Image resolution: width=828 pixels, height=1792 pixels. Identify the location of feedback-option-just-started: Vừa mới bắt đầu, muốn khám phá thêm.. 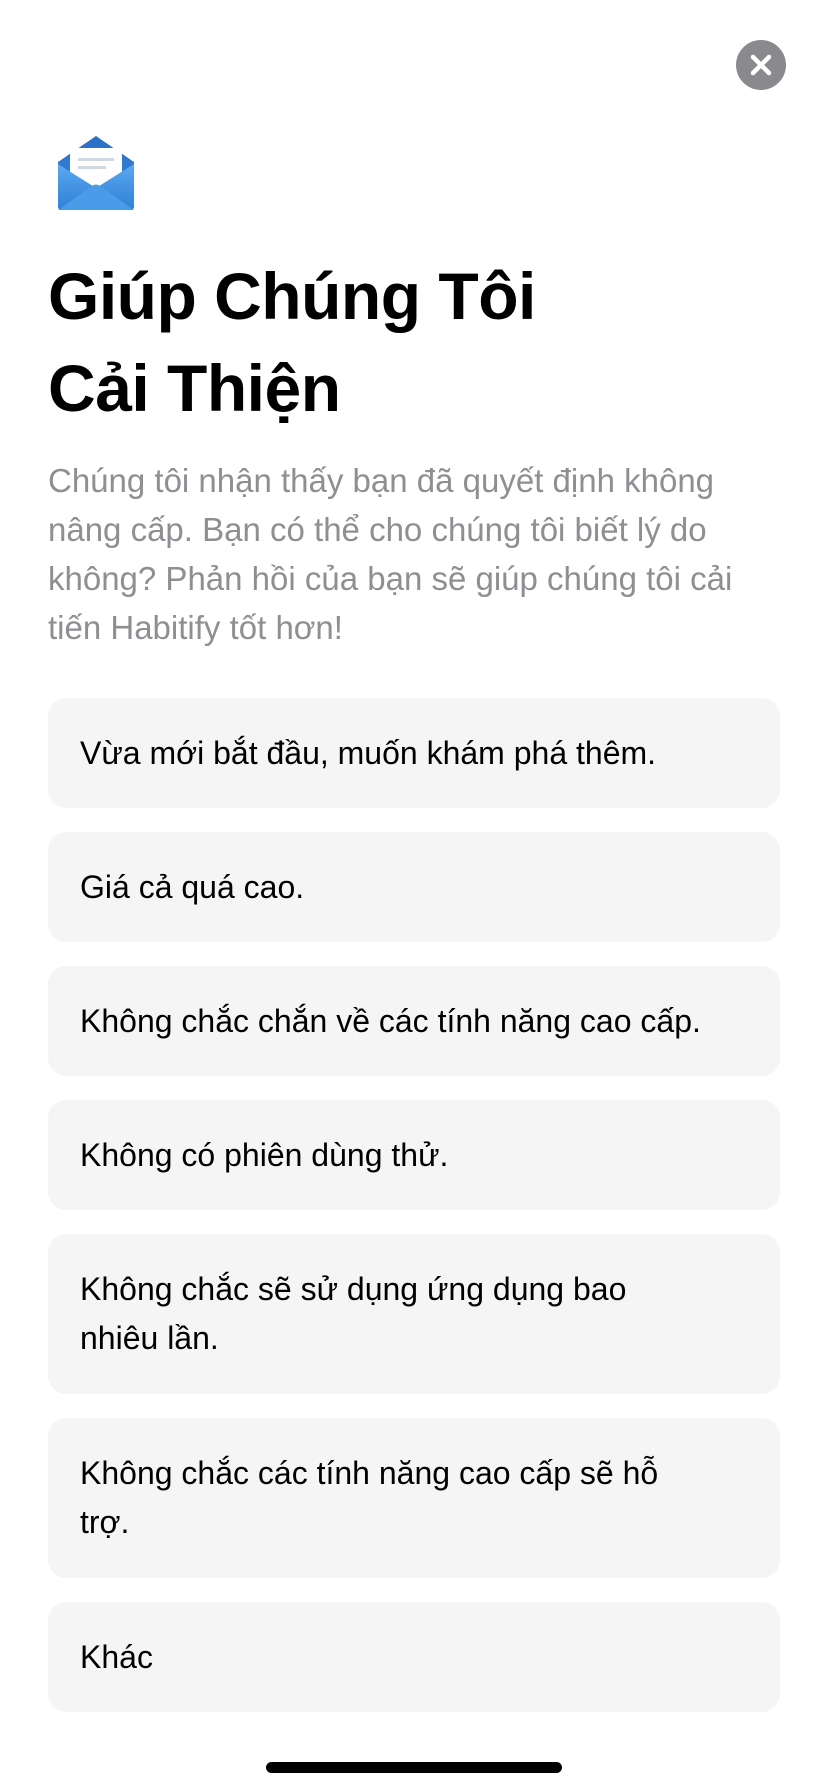
(414, 753).